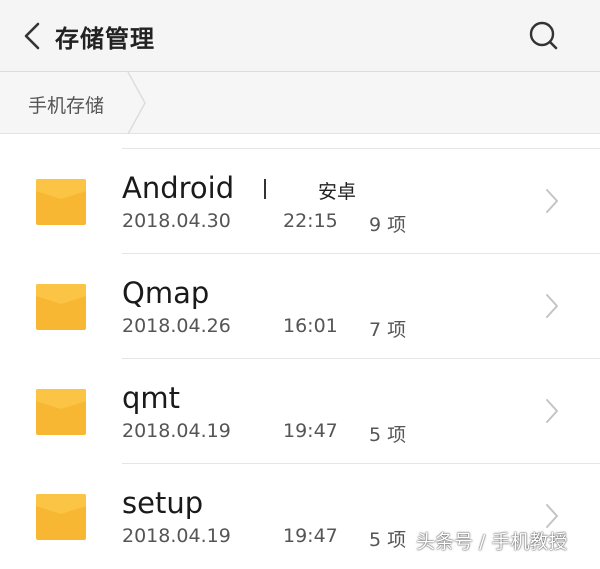 The height and width of the screenshot is (569, 600). Describe the element at coordinates (105, 39) in the screenshot. I see `page-title: 存储管理` at that location.